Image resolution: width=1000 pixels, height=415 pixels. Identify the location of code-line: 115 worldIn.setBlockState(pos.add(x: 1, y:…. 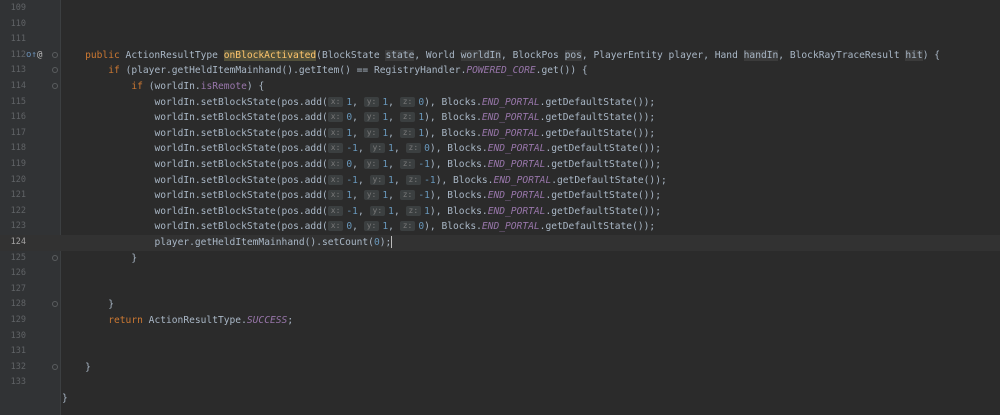
(500, 103).